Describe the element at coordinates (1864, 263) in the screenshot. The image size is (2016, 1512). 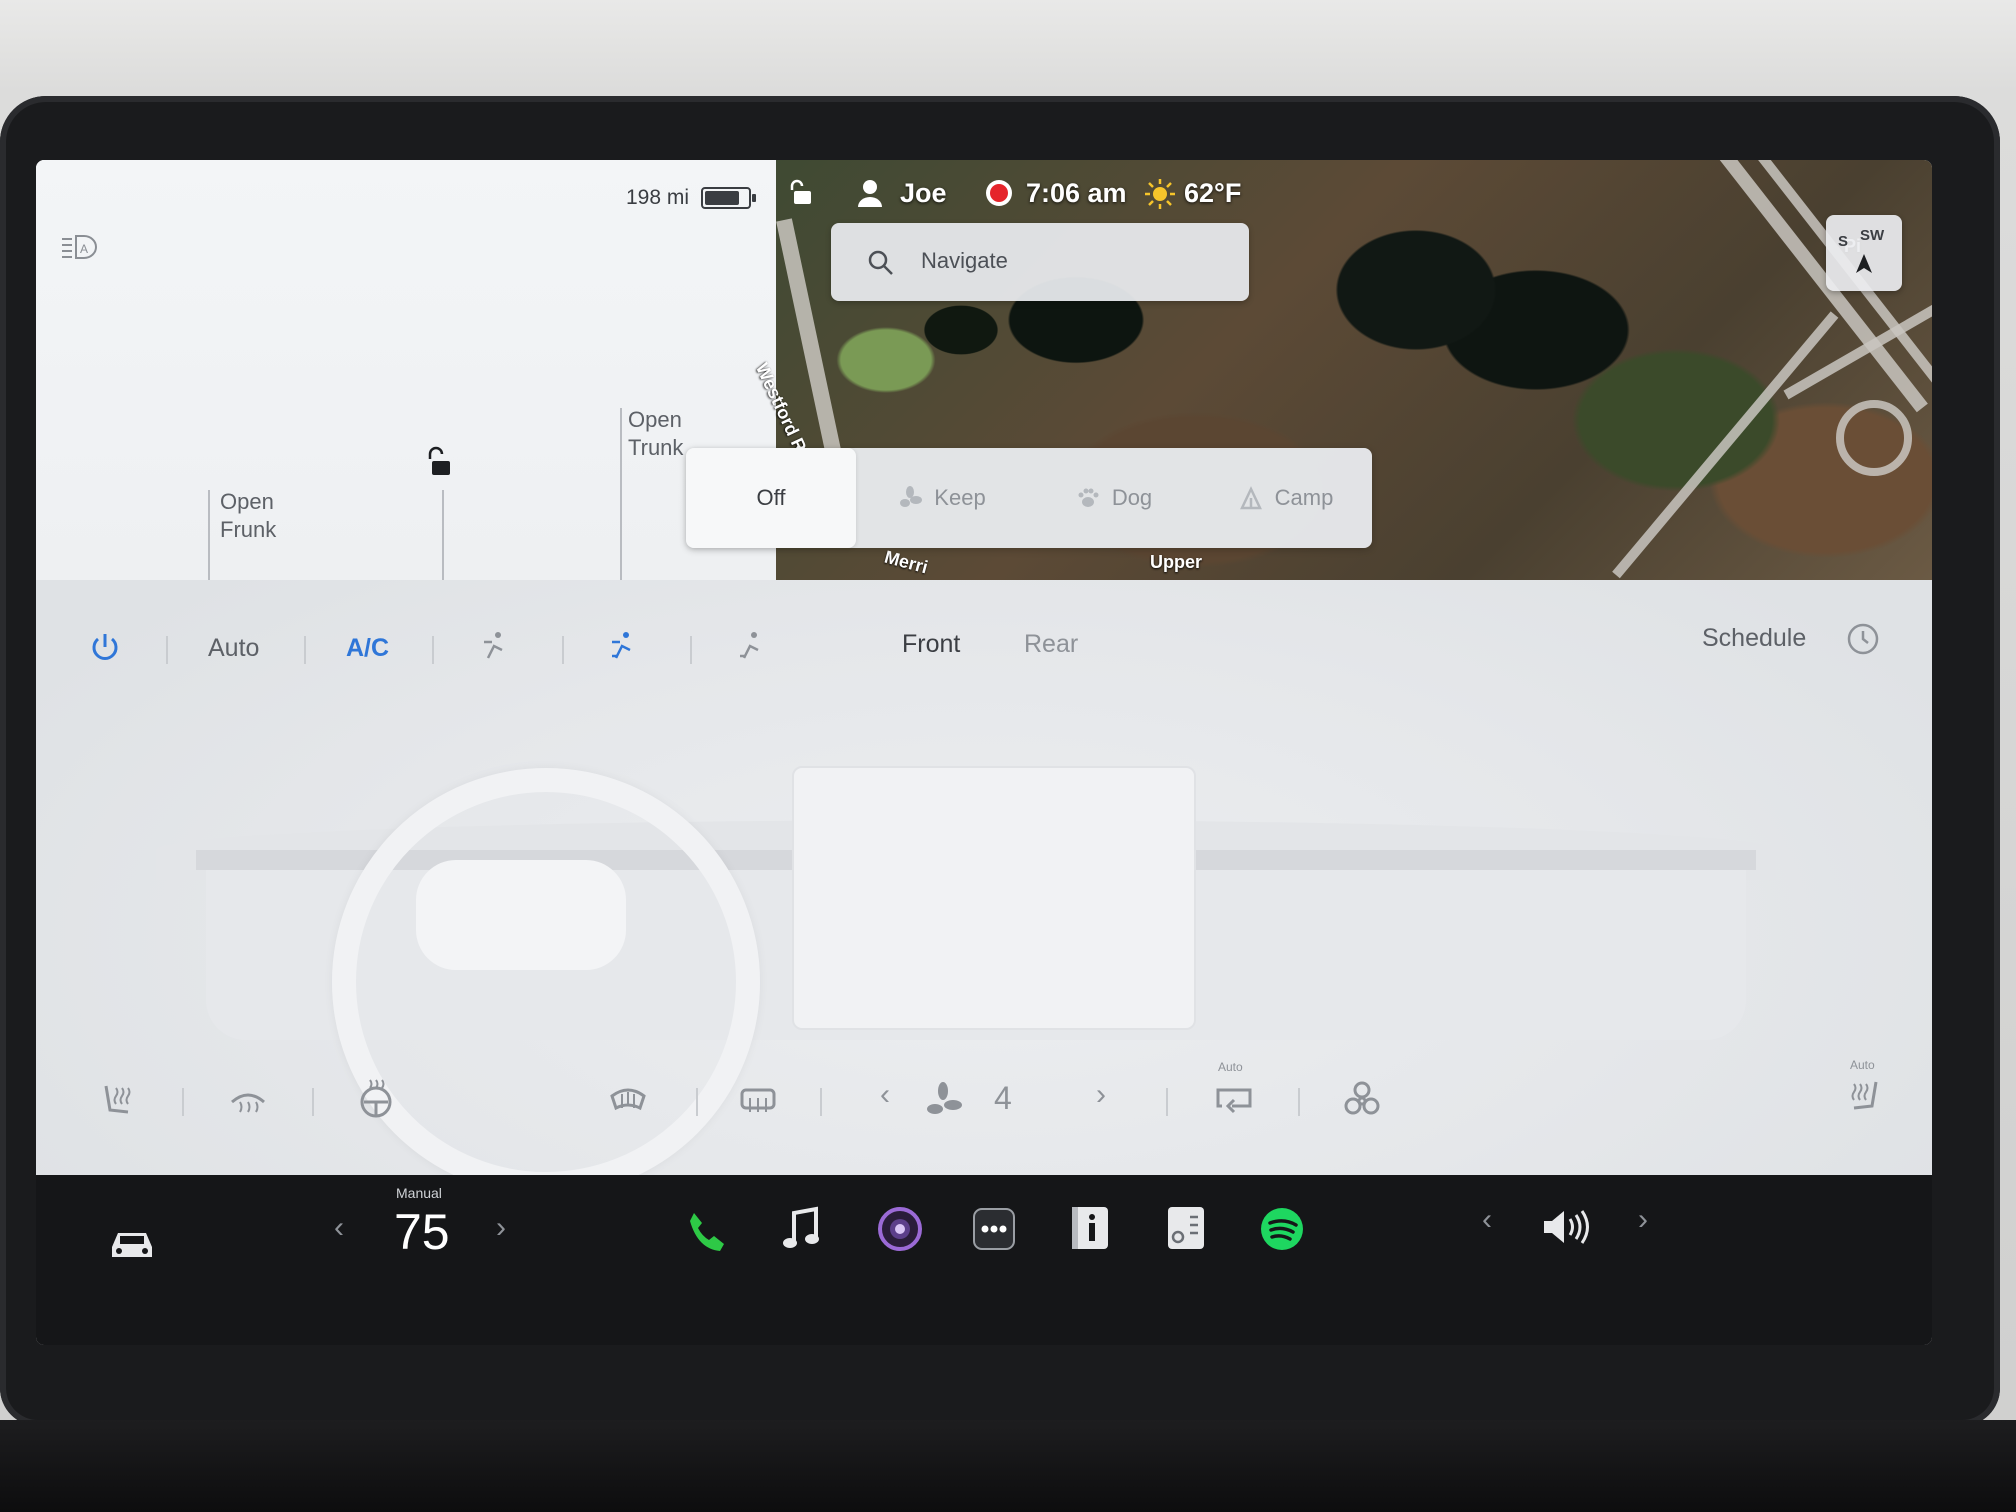
I see `compass-arrow-icon` at that location.